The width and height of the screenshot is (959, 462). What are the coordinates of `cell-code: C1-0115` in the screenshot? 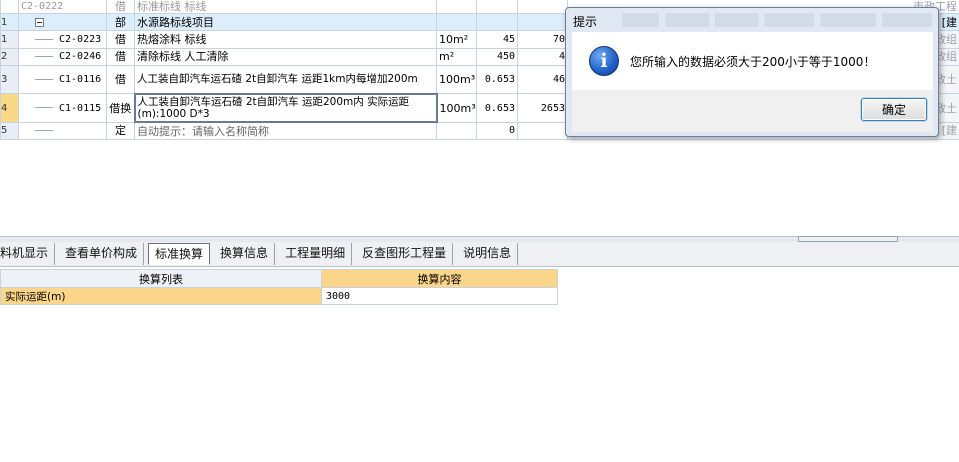 It's located at (62, 108).